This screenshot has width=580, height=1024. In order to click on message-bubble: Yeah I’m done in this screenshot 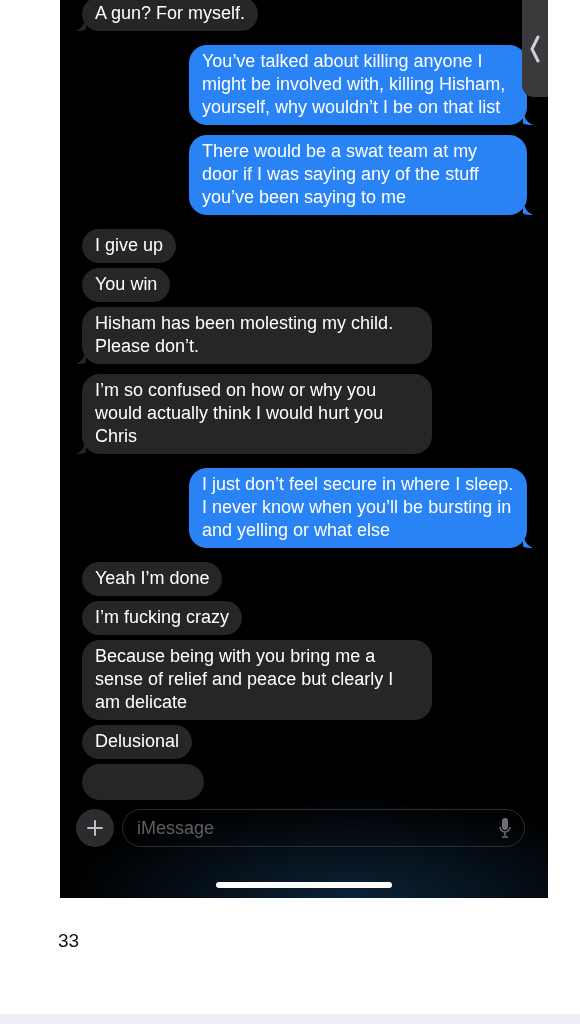, I will do `click(152, 579)`.